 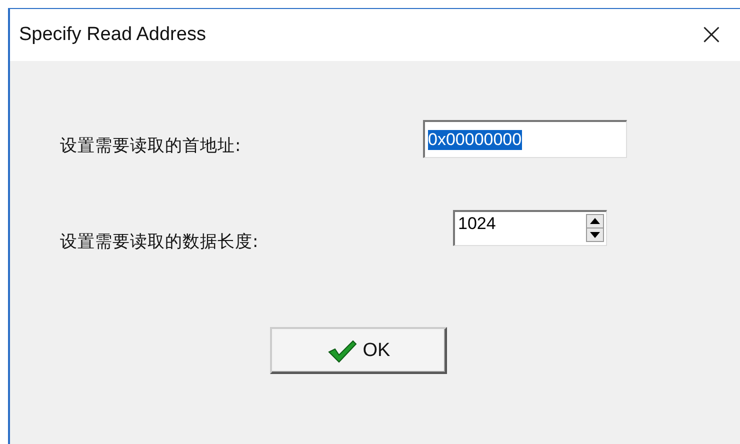 I want to click on field-label: 设置需要读取的数据长度:, so click(x=160, y=241).